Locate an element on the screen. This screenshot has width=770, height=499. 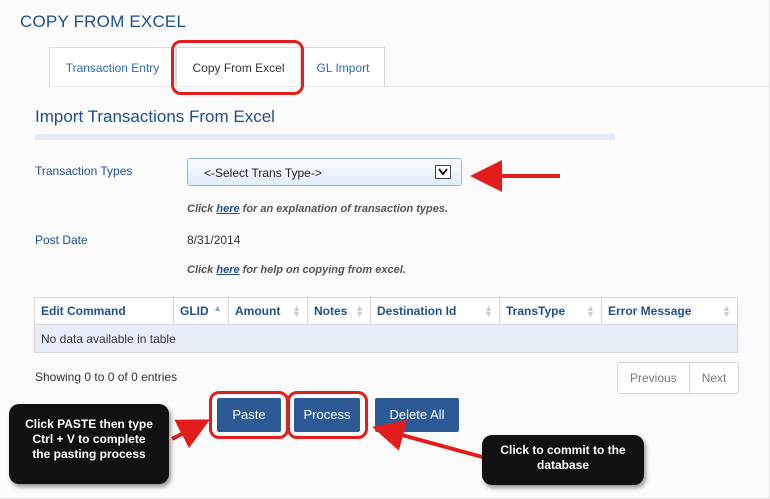
callout-line: the pasting process is located at coordinates (89, 454).